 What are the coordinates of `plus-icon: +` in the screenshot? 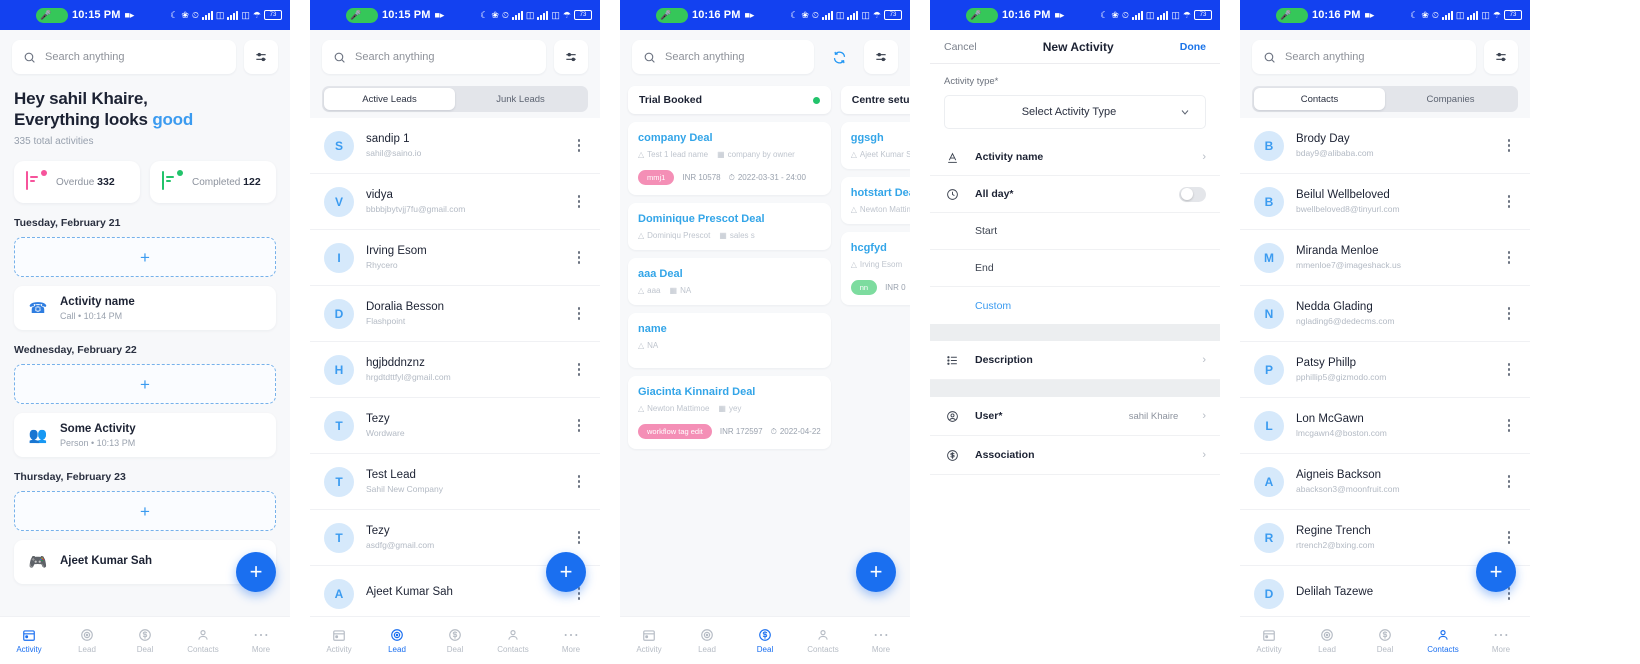 It's located at (145, 384).